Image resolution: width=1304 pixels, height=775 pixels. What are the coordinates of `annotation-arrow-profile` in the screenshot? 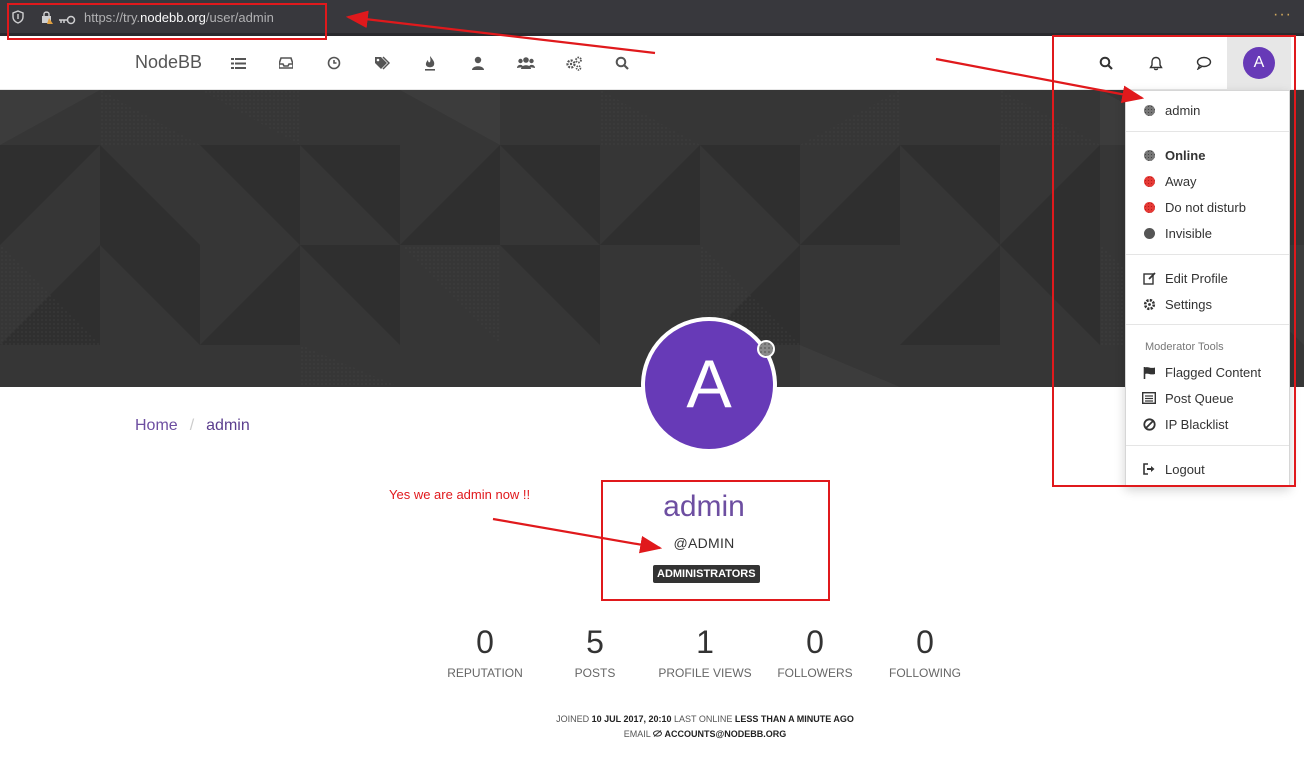 It's located at (577, 535).